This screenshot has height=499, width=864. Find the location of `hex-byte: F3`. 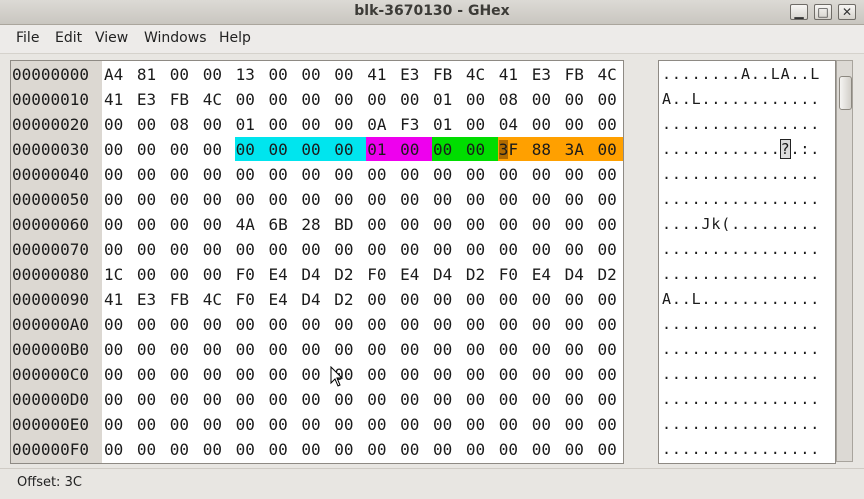

hex-byte: F3 is located at coordinates (415, 124).